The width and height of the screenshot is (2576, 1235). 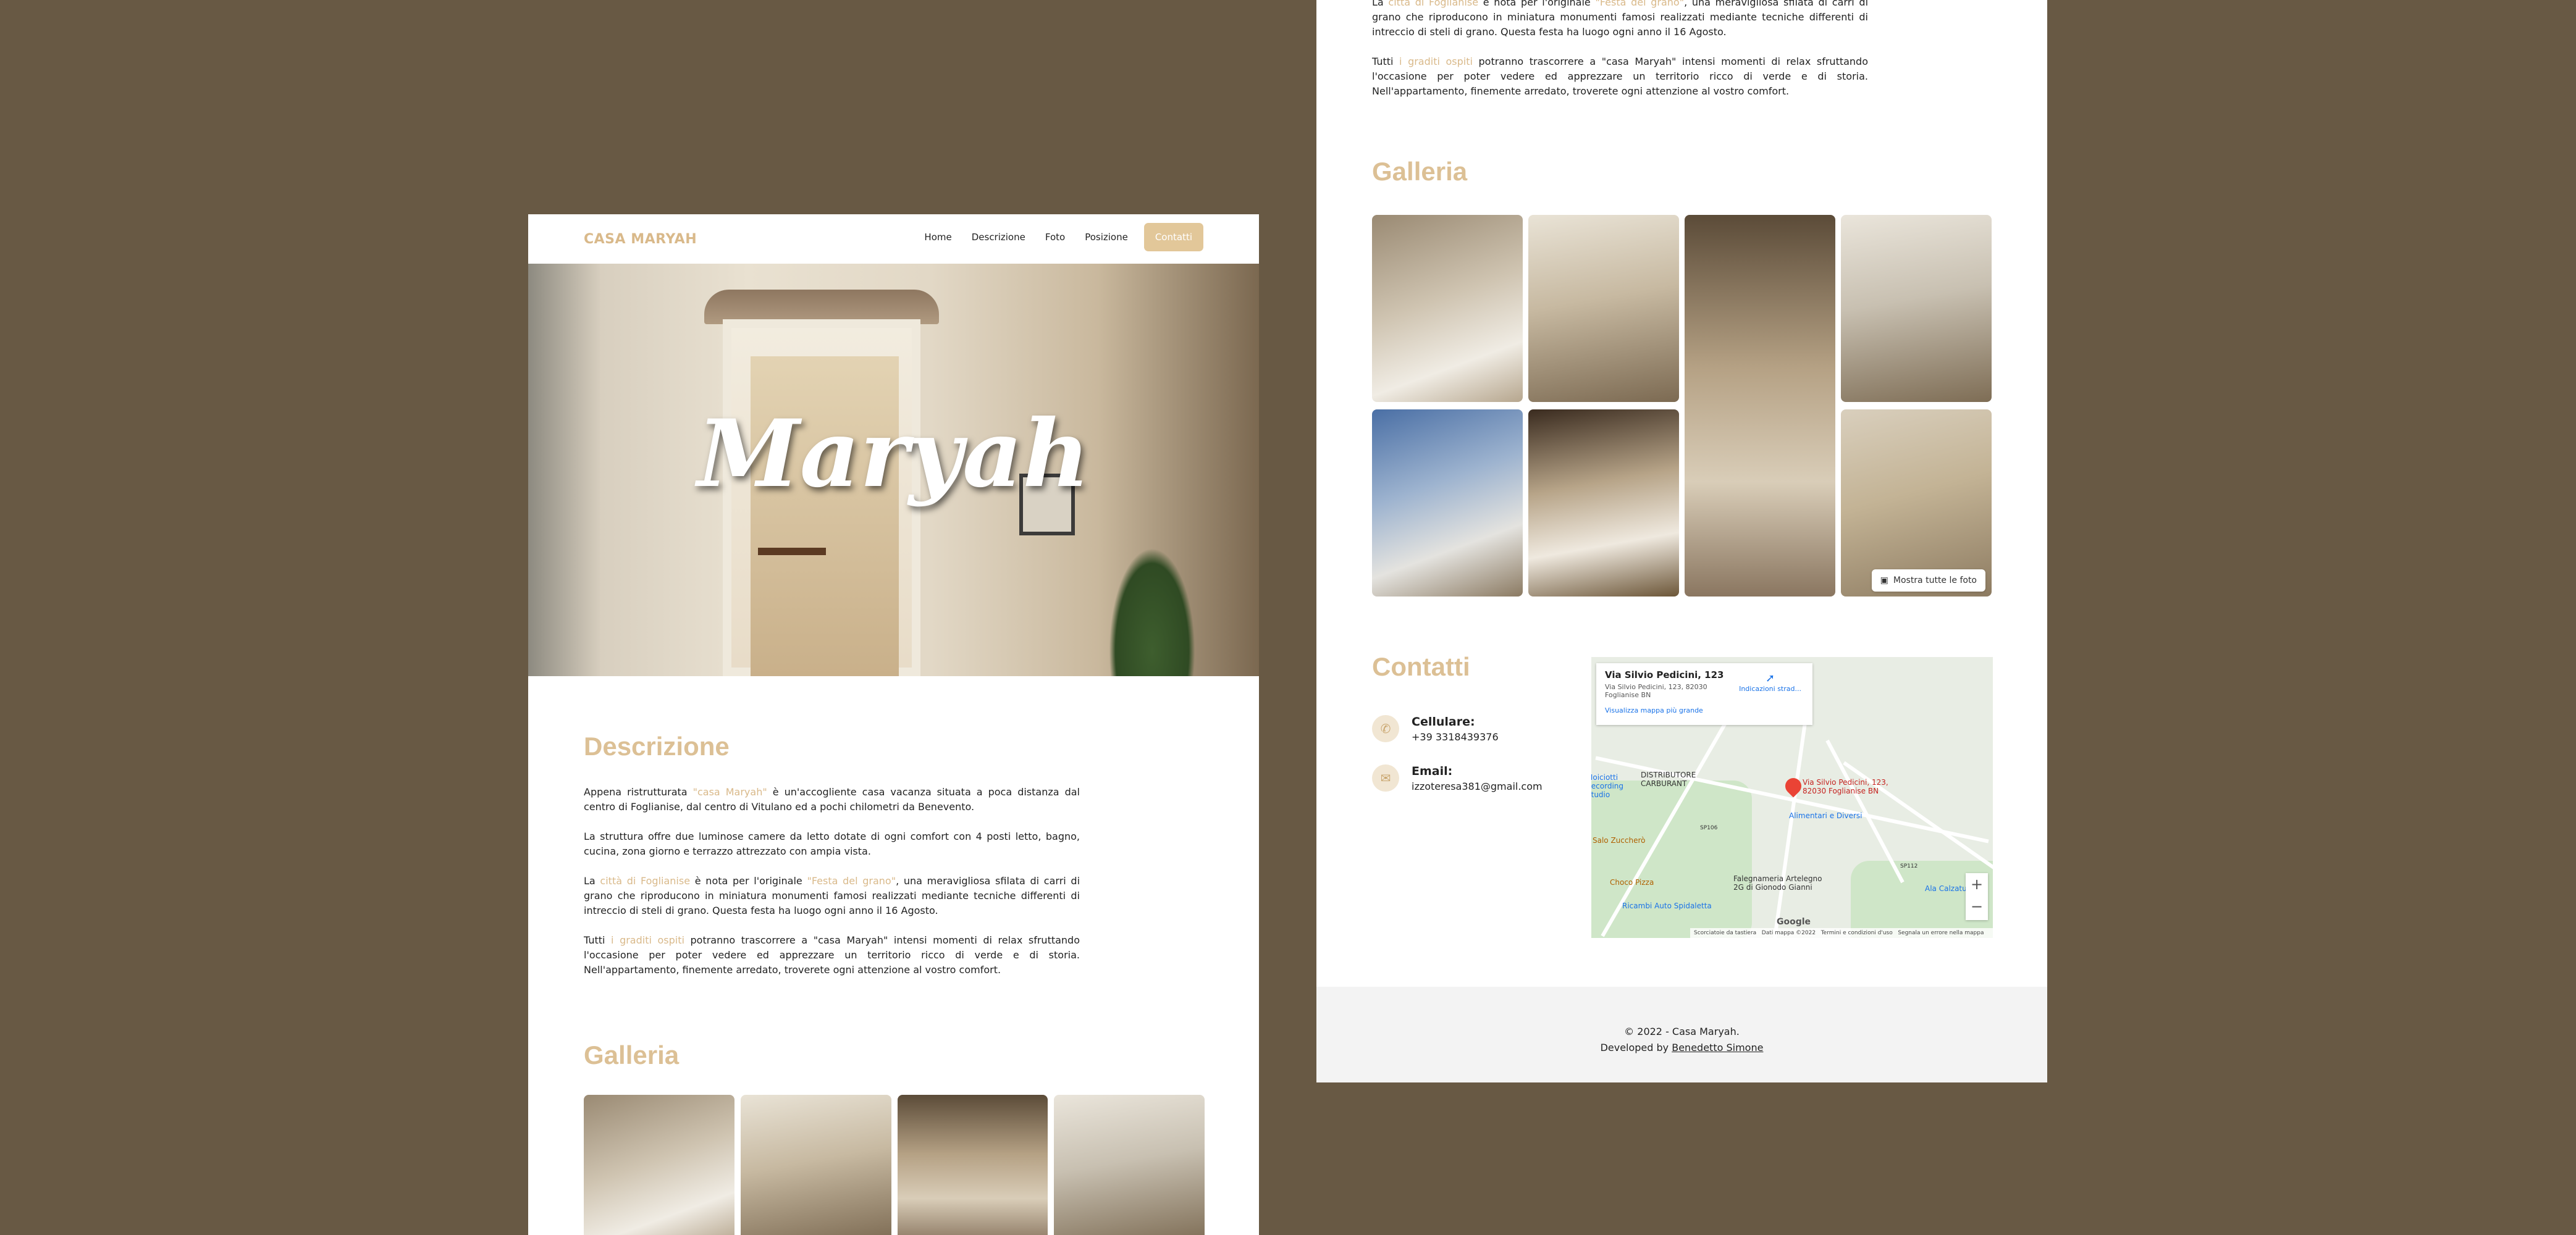 What do you see at coordinates (1385, 778) in the screenshot?
I see `mail-icon: ✉` at bounding box center [1385, 778].